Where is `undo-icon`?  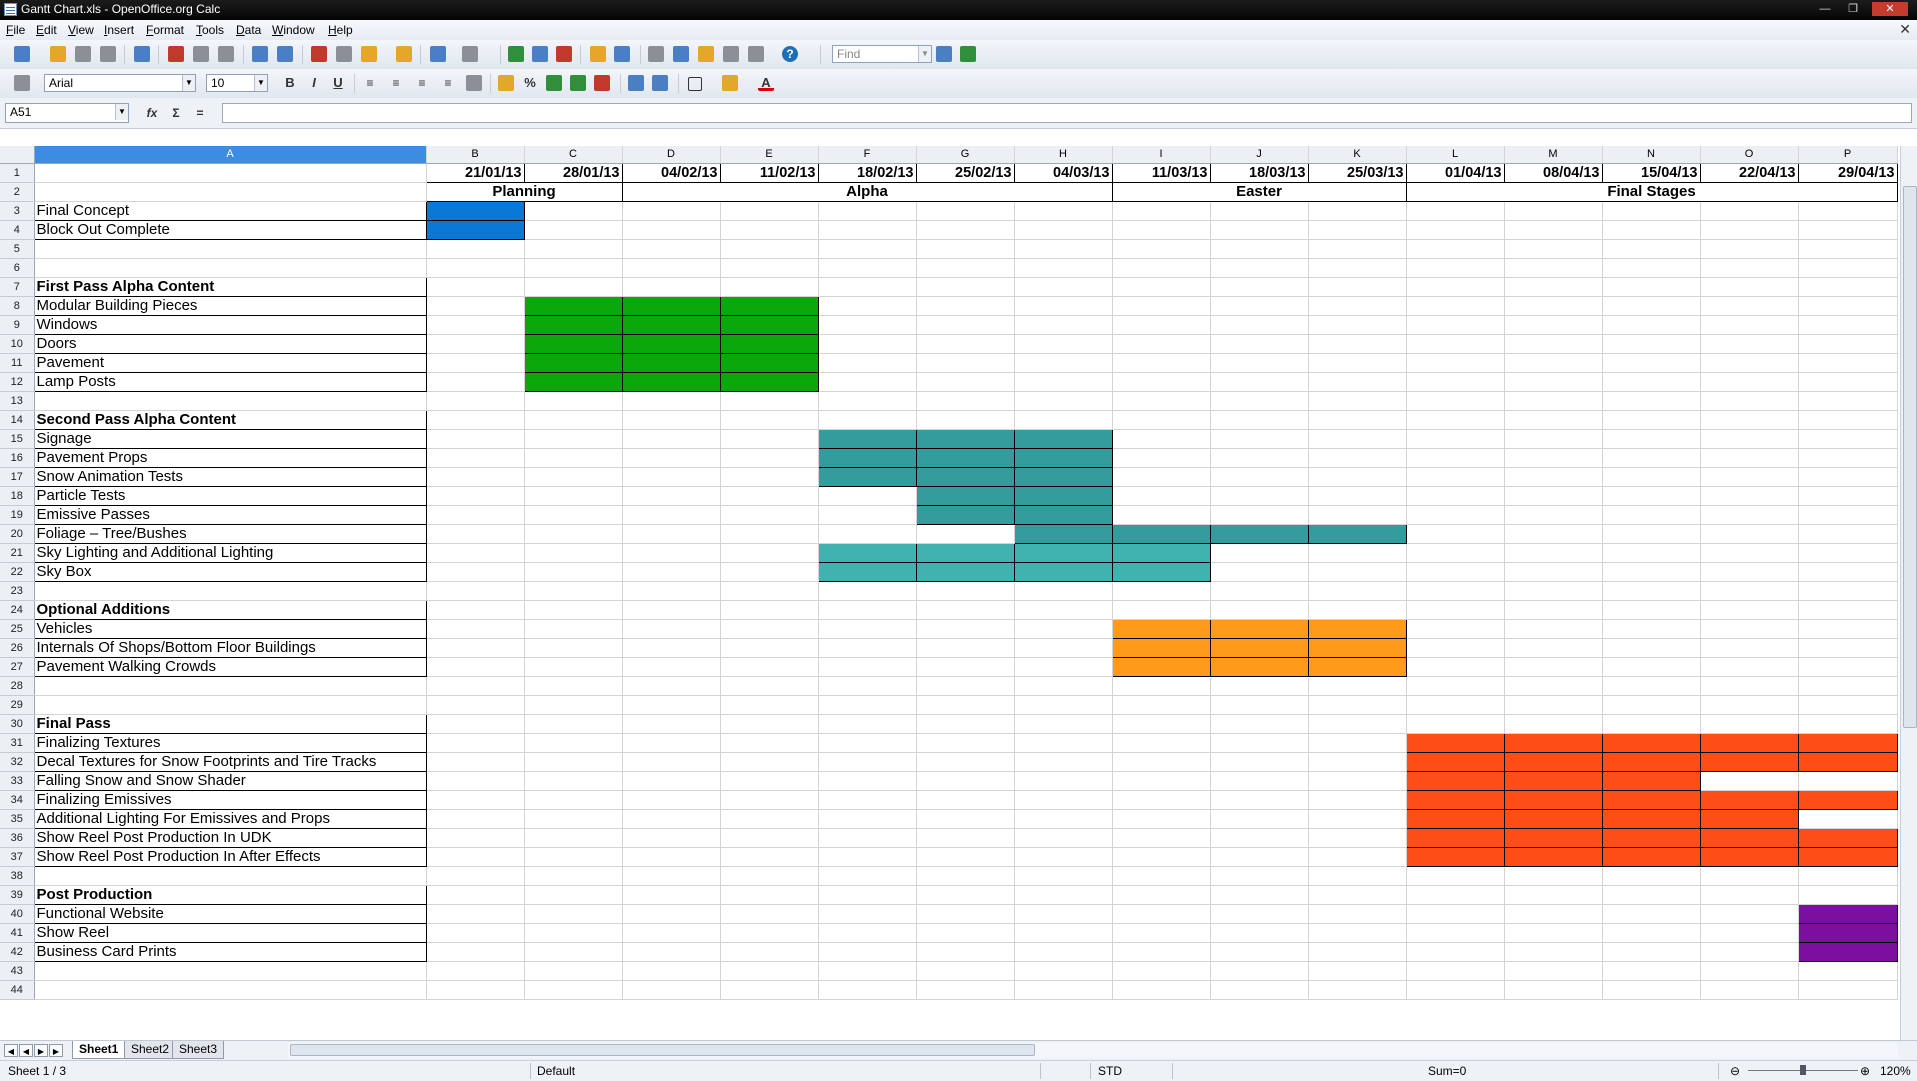
undo-icon is located at coordinates (438, 54).